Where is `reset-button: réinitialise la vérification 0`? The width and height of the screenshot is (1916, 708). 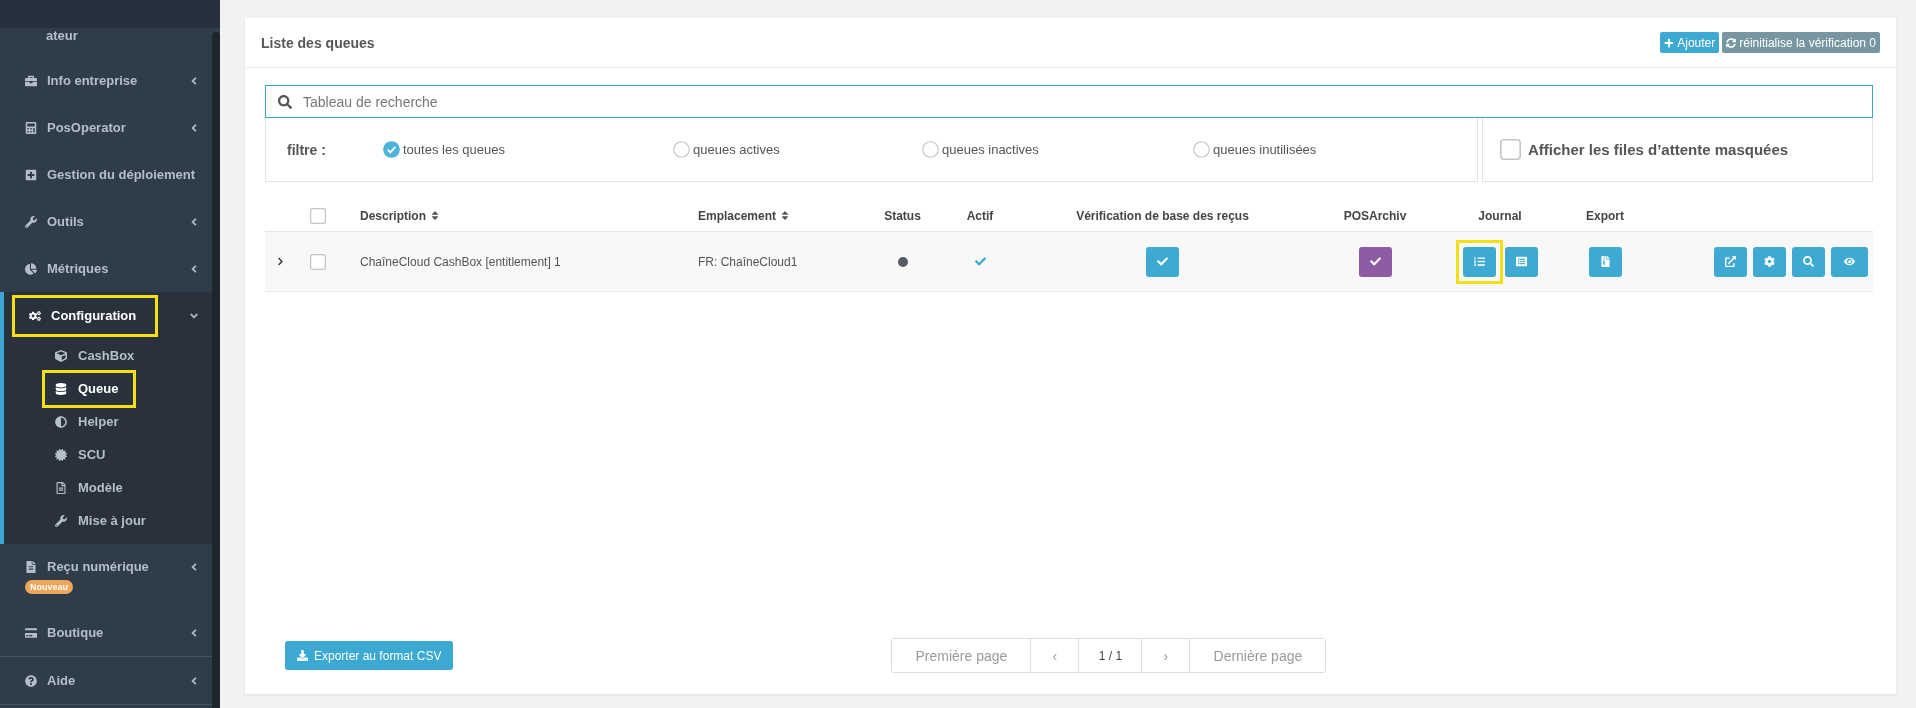
reset-button: réinitialise la vérification 0 is located at coordinates (1801, 42).